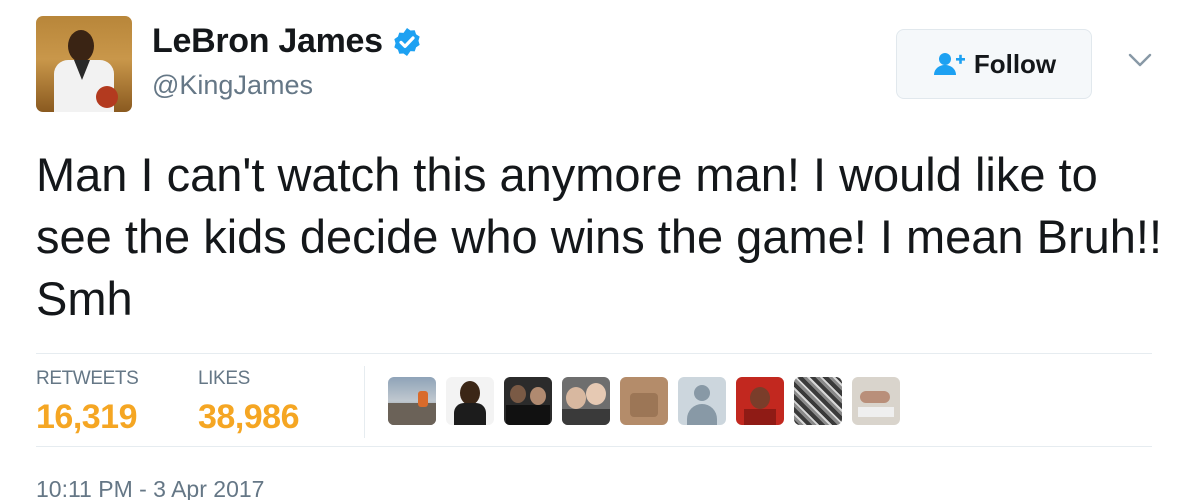  What do you see at coordinates (87, 417) in the screenshot?
I see `retweets-count: 16,319` at bounding box center [87, 417].